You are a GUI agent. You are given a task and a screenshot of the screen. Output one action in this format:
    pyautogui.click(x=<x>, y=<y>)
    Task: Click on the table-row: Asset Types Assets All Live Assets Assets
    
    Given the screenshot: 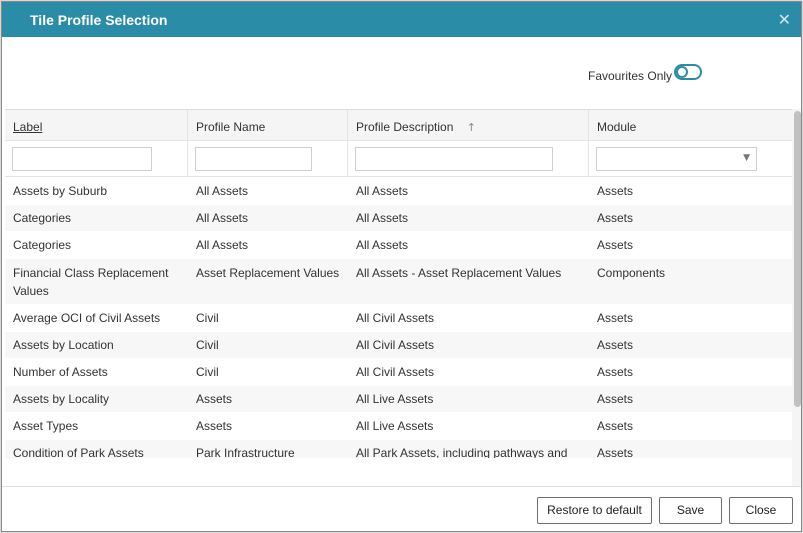 What is the action you would take?
    pyautogui.click(x=398, y=426)
    